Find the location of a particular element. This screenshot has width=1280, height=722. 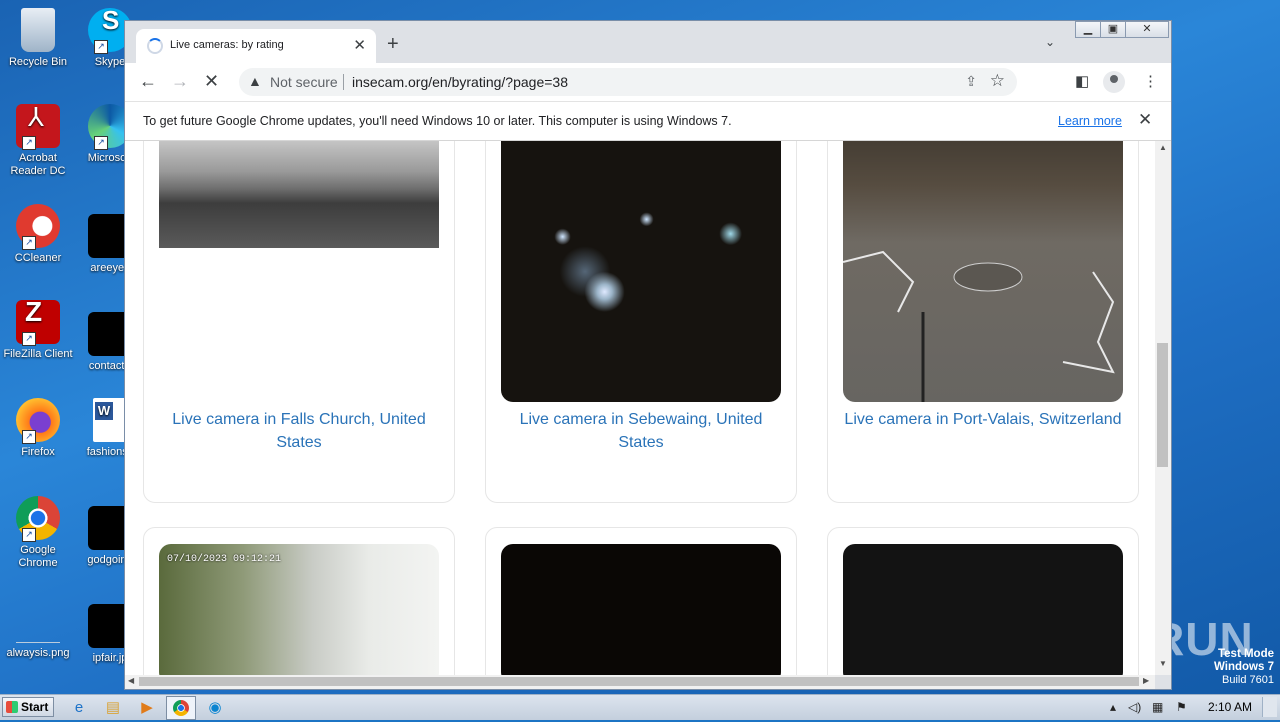

chrome-taskbar-icon is located at coordinates (181, 708).